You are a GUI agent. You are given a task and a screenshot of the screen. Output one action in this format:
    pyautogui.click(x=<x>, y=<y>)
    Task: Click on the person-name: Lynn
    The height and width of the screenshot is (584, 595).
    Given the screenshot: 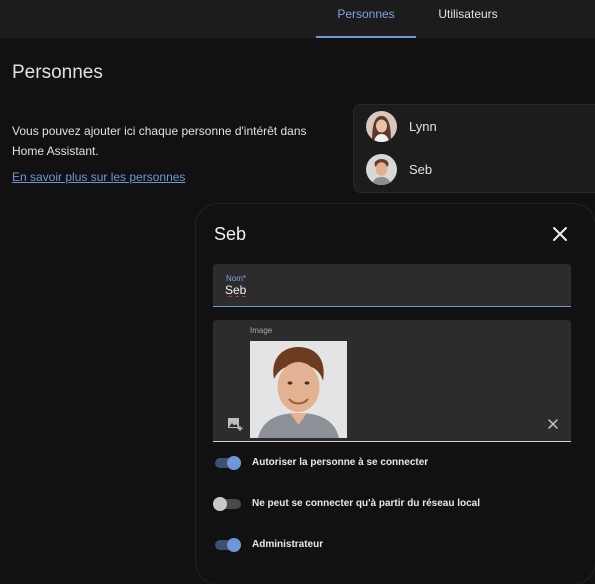 What is the action you would take?
    pyautogui.click(x=423, y=126)
    